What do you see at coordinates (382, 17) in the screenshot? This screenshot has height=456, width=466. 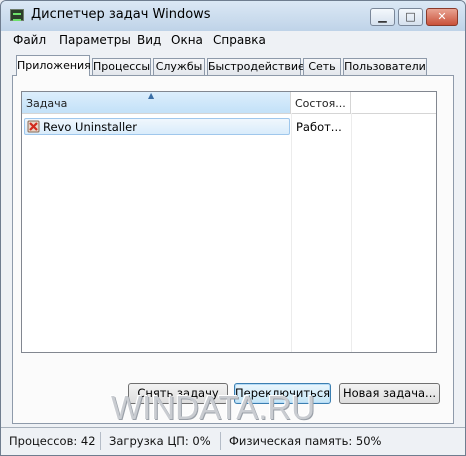 I see `minimize-button: ▁` at bounding box center [382, 17].